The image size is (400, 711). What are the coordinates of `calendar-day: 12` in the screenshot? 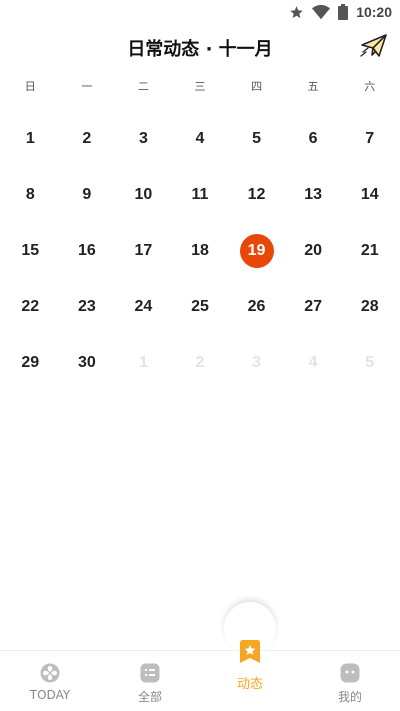 It's located at (256, 195).